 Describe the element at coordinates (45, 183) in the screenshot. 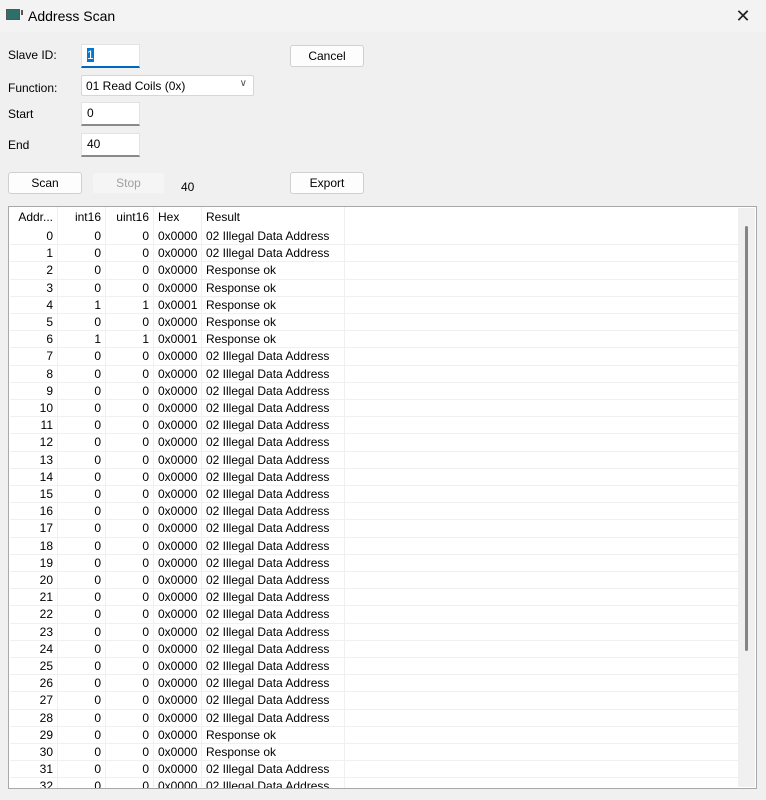

I see `scan-button: Scan` at that location.